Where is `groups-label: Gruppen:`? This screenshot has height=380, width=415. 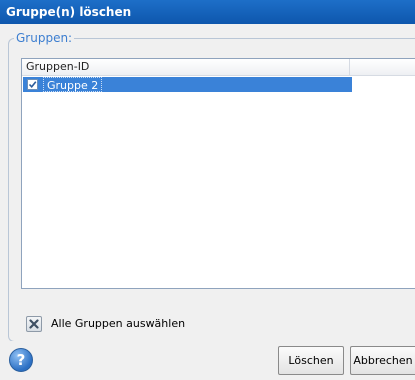 groups-label: Gruppen: is located at coordinates (44, 38).